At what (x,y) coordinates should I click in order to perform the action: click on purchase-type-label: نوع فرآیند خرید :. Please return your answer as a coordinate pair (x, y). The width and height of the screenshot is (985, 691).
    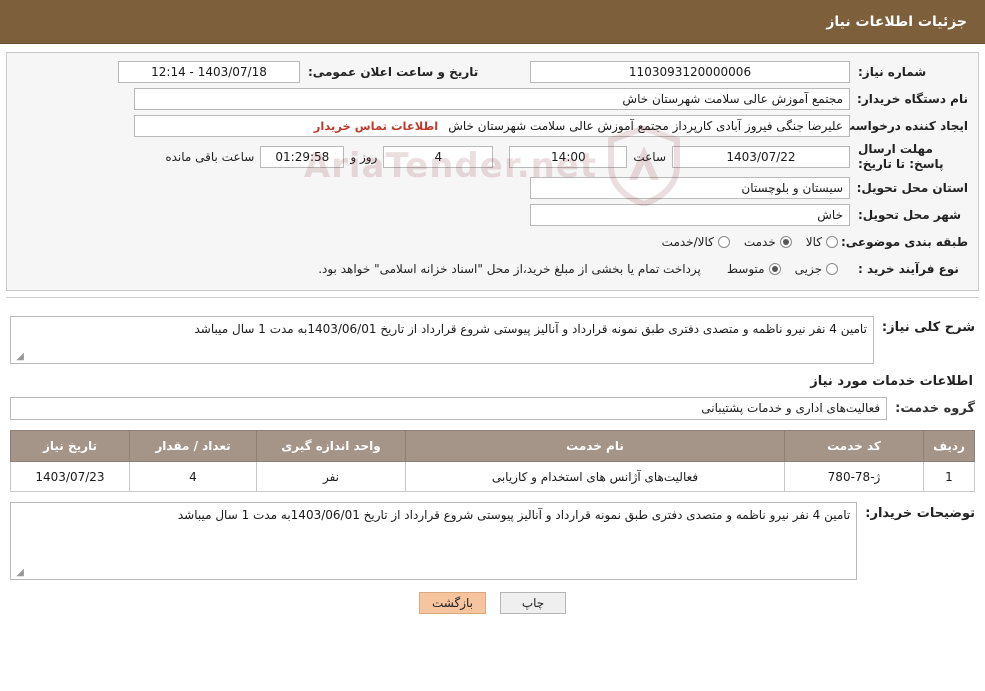
    Looking at the image, I should click on (908, 269).